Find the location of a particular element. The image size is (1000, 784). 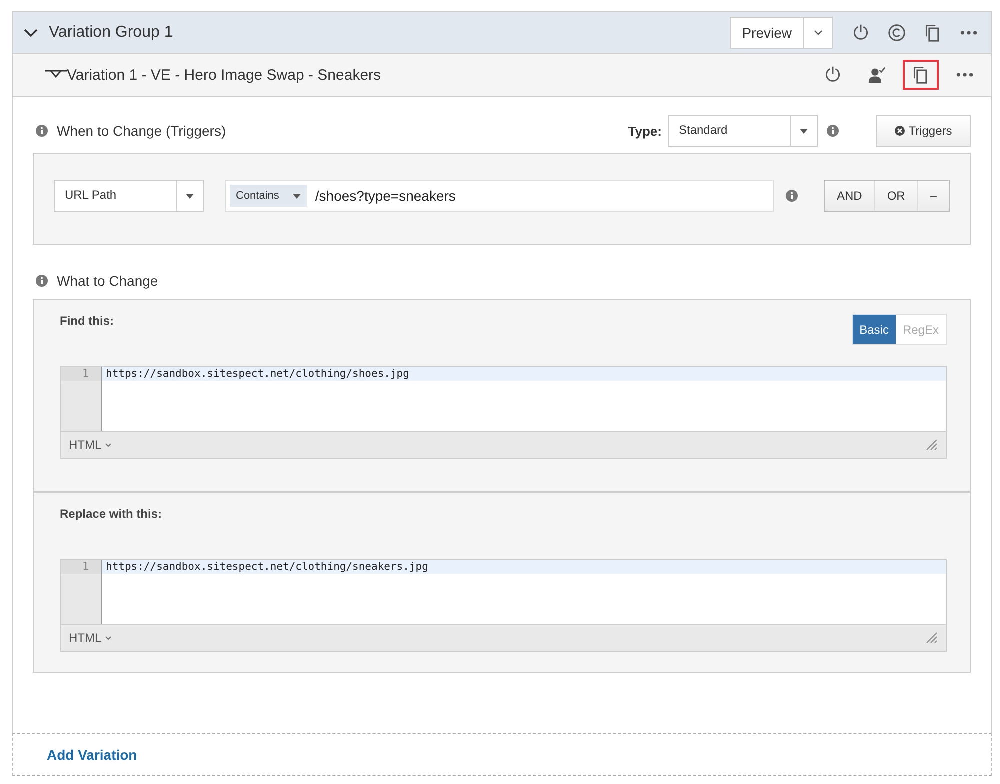

section-heading: What to Change is located at coordinates (107, 281).